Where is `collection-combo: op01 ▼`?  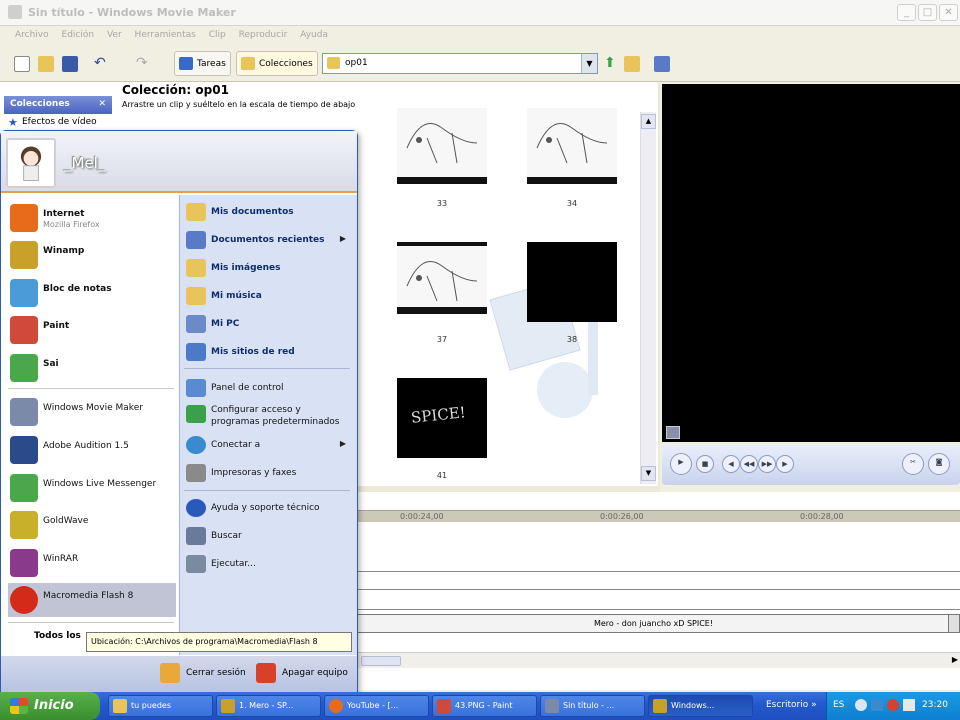 collection-combo: op01 ▼ is located at coordinates (460, 63).